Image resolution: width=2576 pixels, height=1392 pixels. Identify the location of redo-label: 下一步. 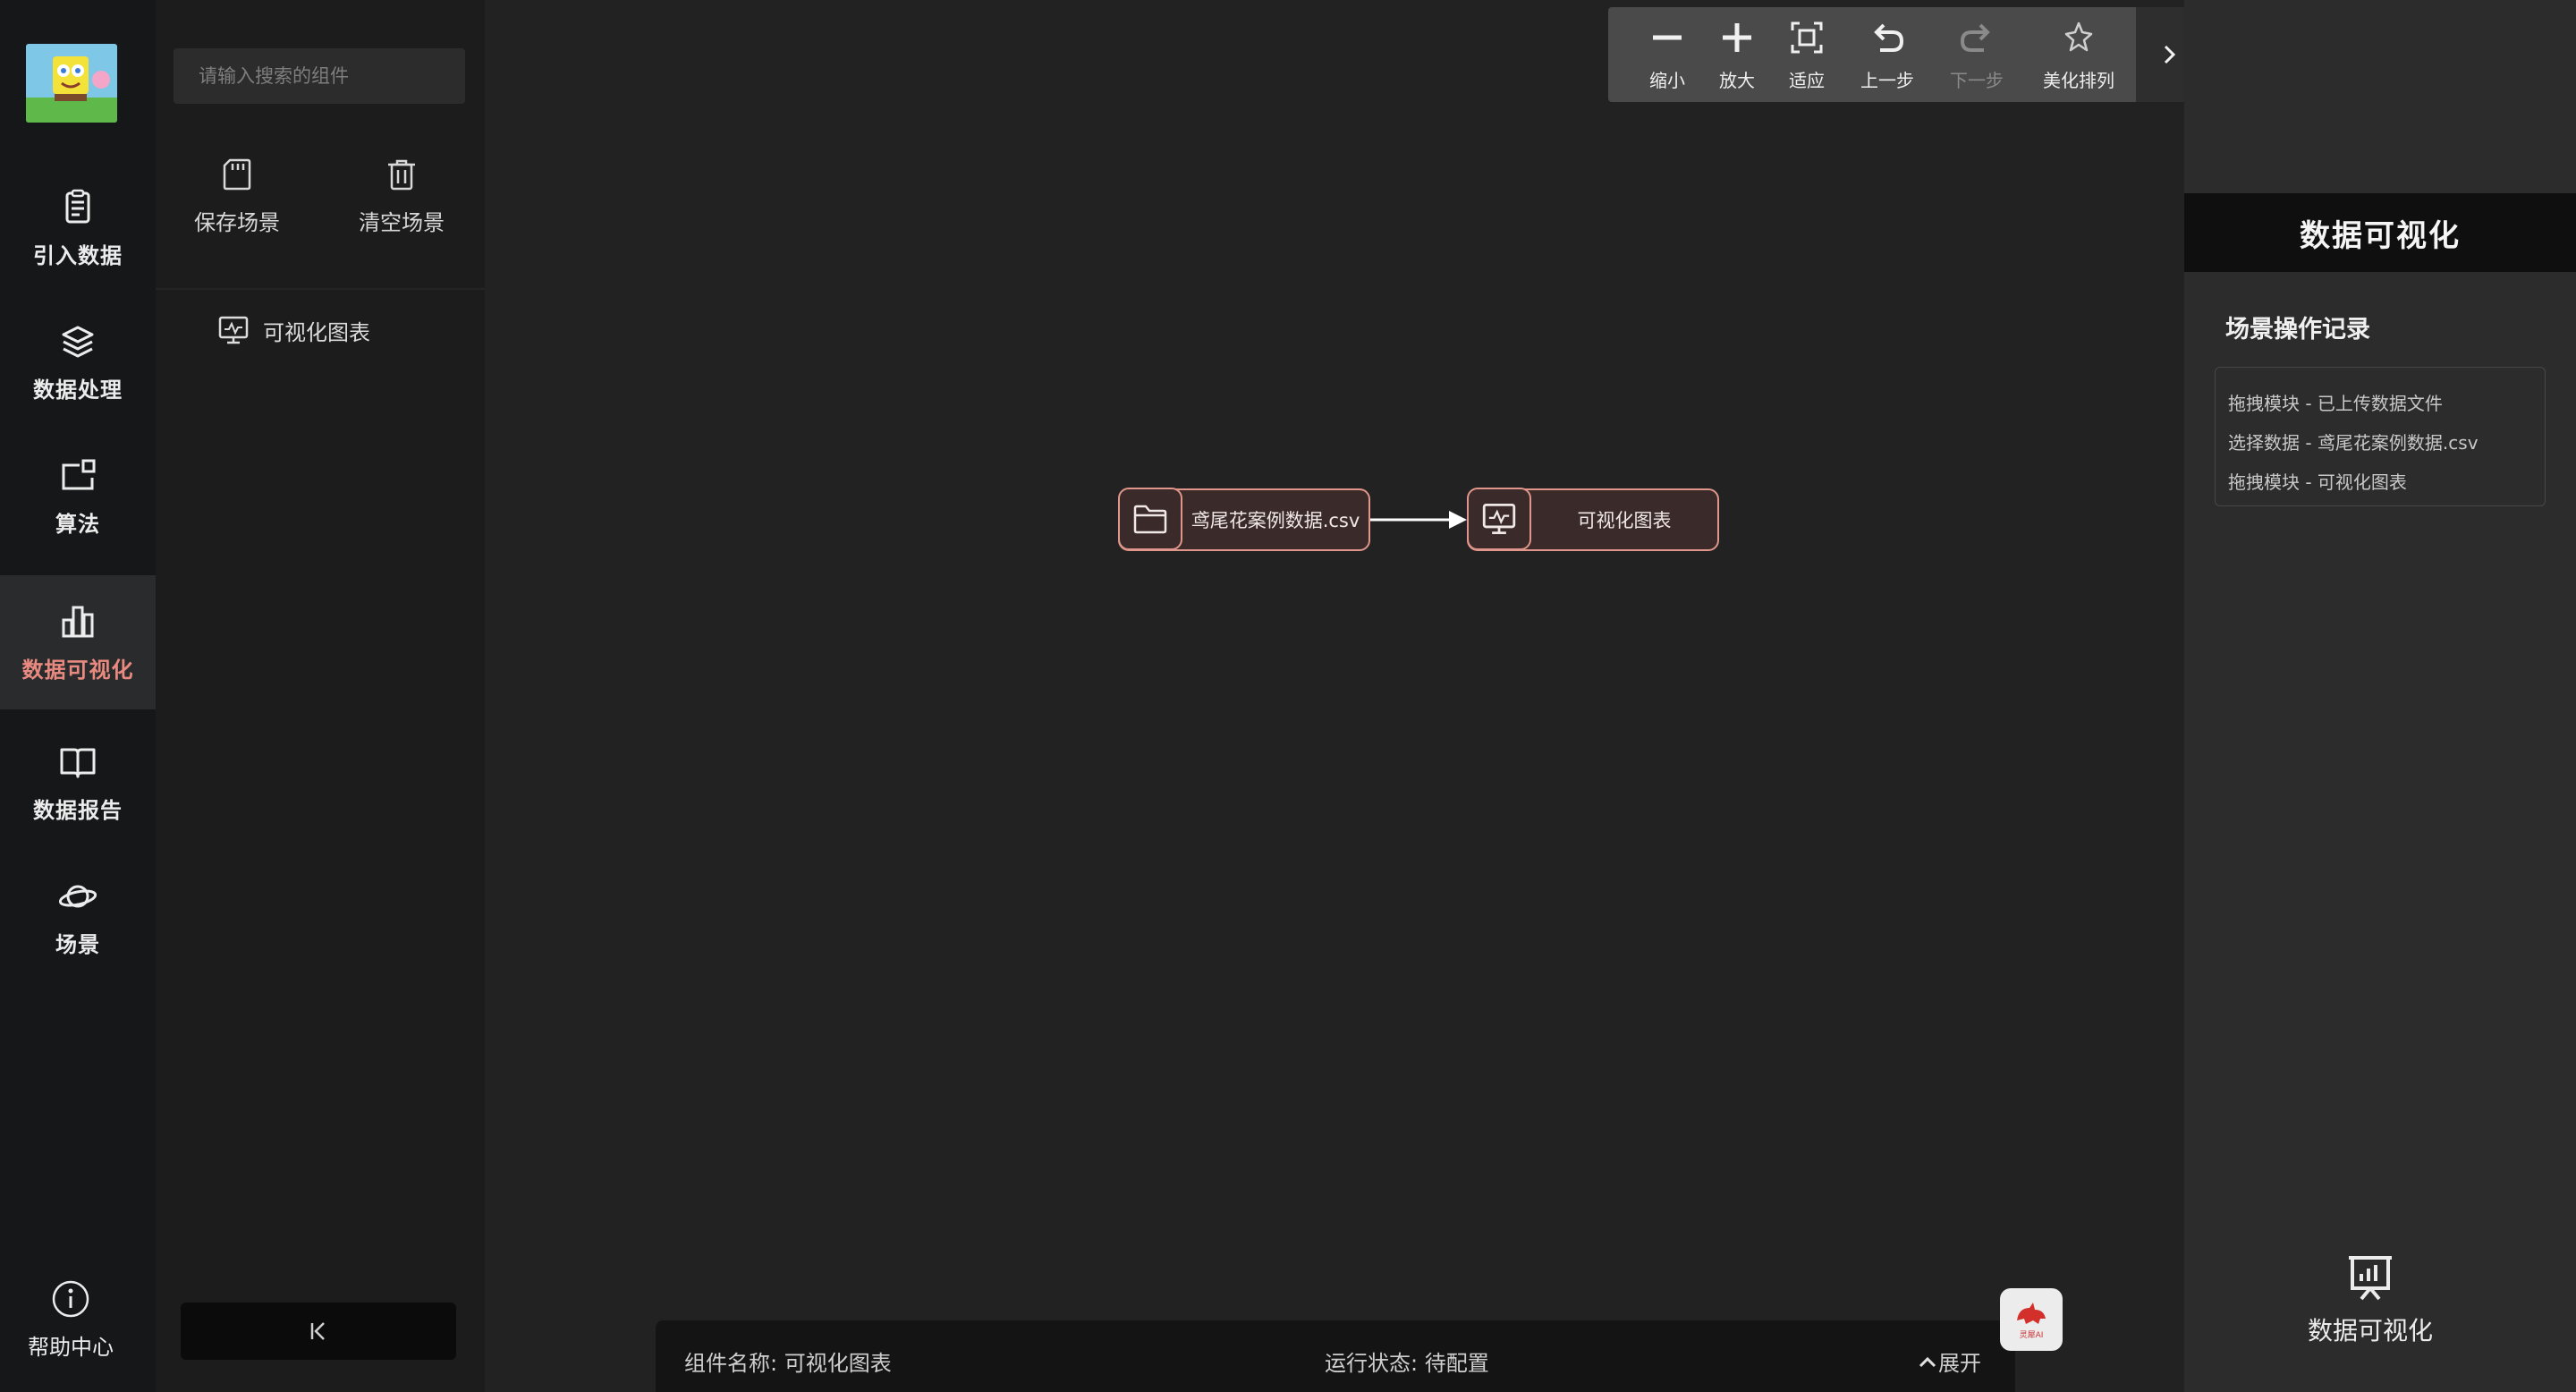
(1977, 80).